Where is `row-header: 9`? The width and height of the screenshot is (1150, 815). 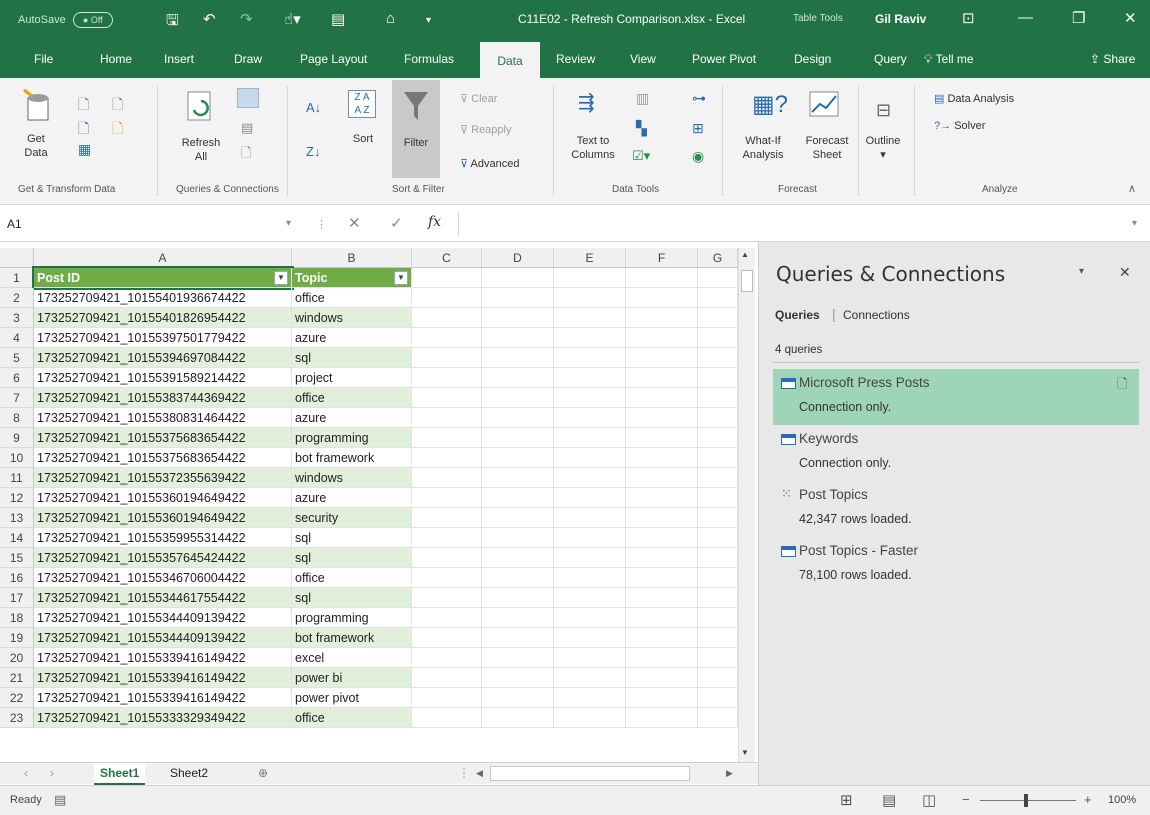 row-header: 9 is located at coordinates (17, 438).